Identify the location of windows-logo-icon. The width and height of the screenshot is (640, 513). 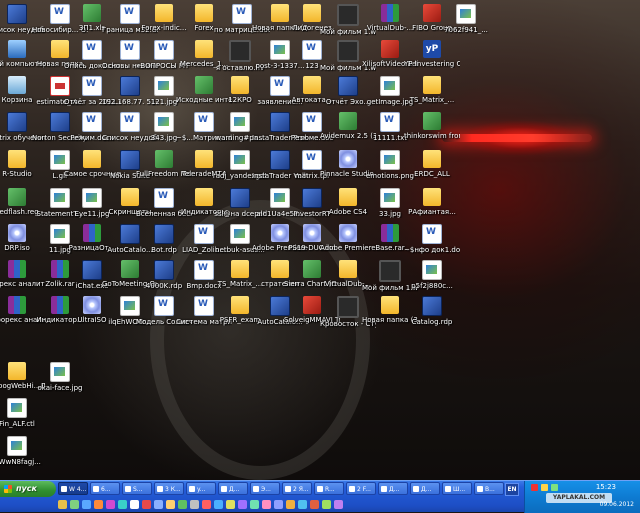
(8, 489).